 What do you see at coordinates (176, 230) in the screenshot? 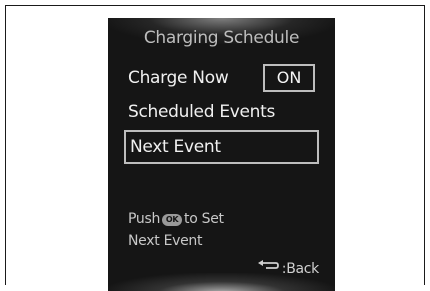
I see `hint-text: Push OK to Set Next Event` at bounding box center [176, 230].